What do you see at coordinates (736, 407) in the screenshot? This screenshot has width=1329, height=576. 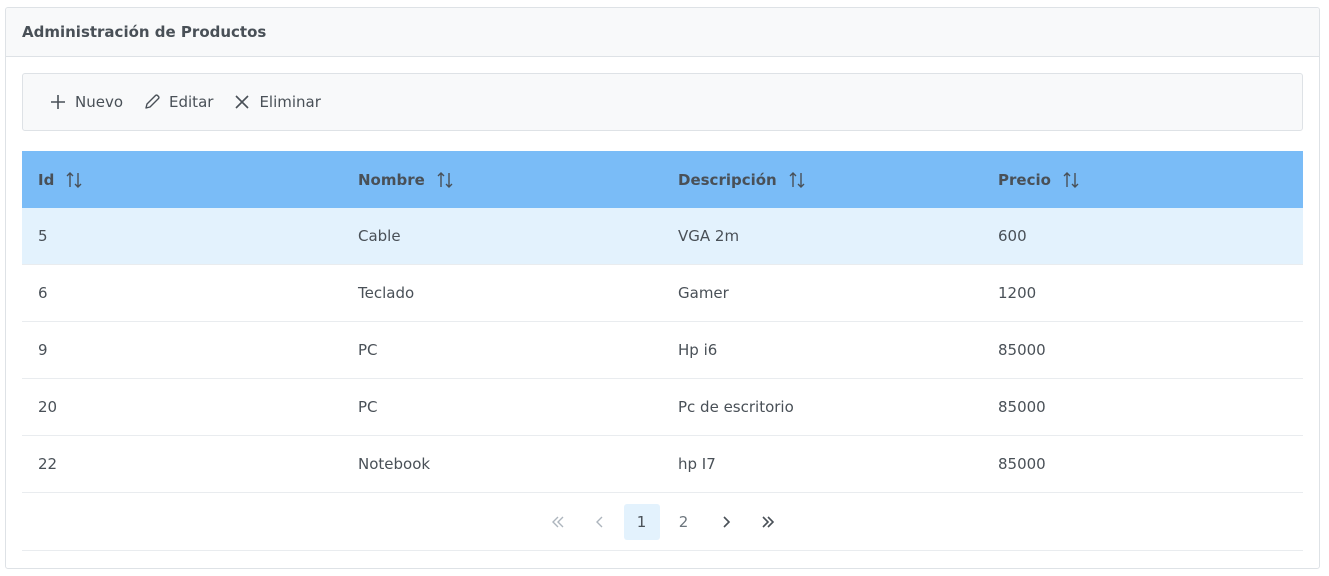 I see `cell-descripcion: Pc de escritorio` at bounding box center [736, 407].